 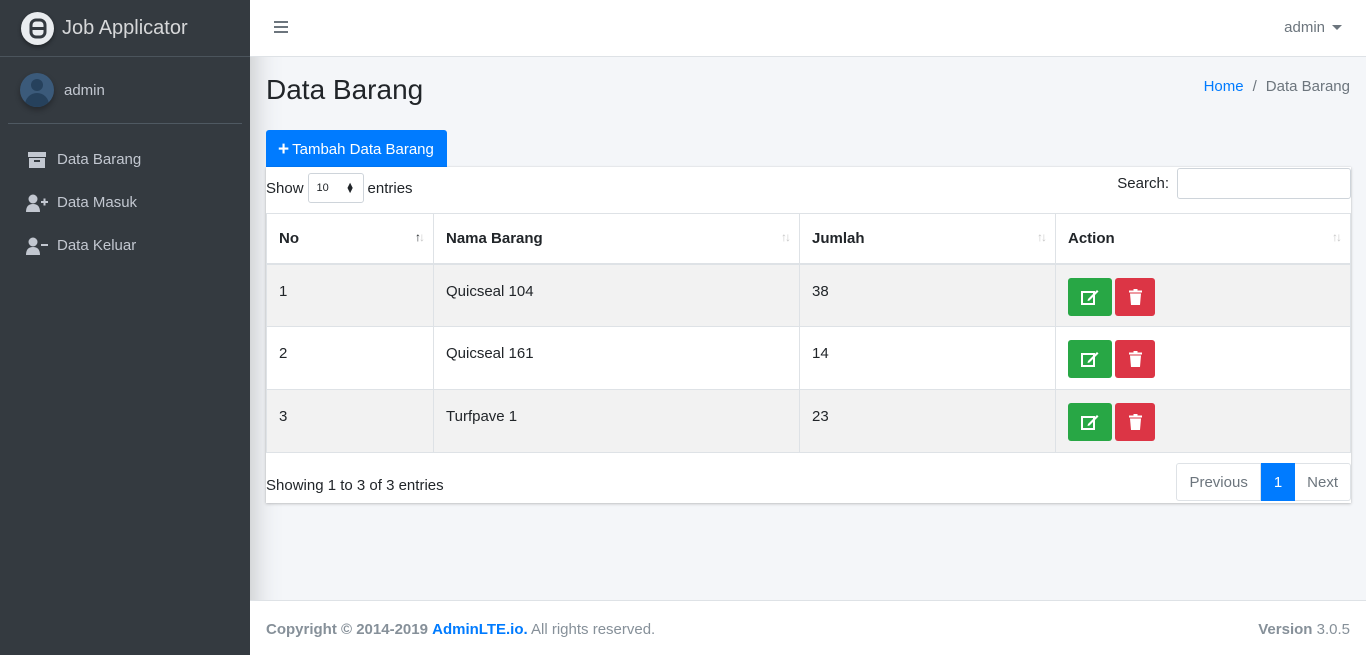 I want to click on cell-no: 3, so click(x=350, y=421).